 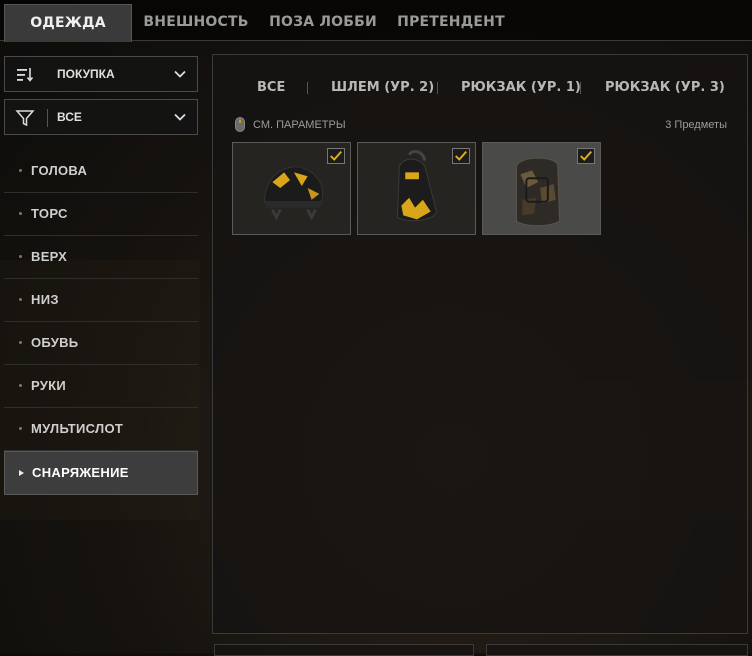 What do you see at coordinates (21, 473) in the screenshot?
I see `play-arrow-icon` at bounding box center [21, 473].